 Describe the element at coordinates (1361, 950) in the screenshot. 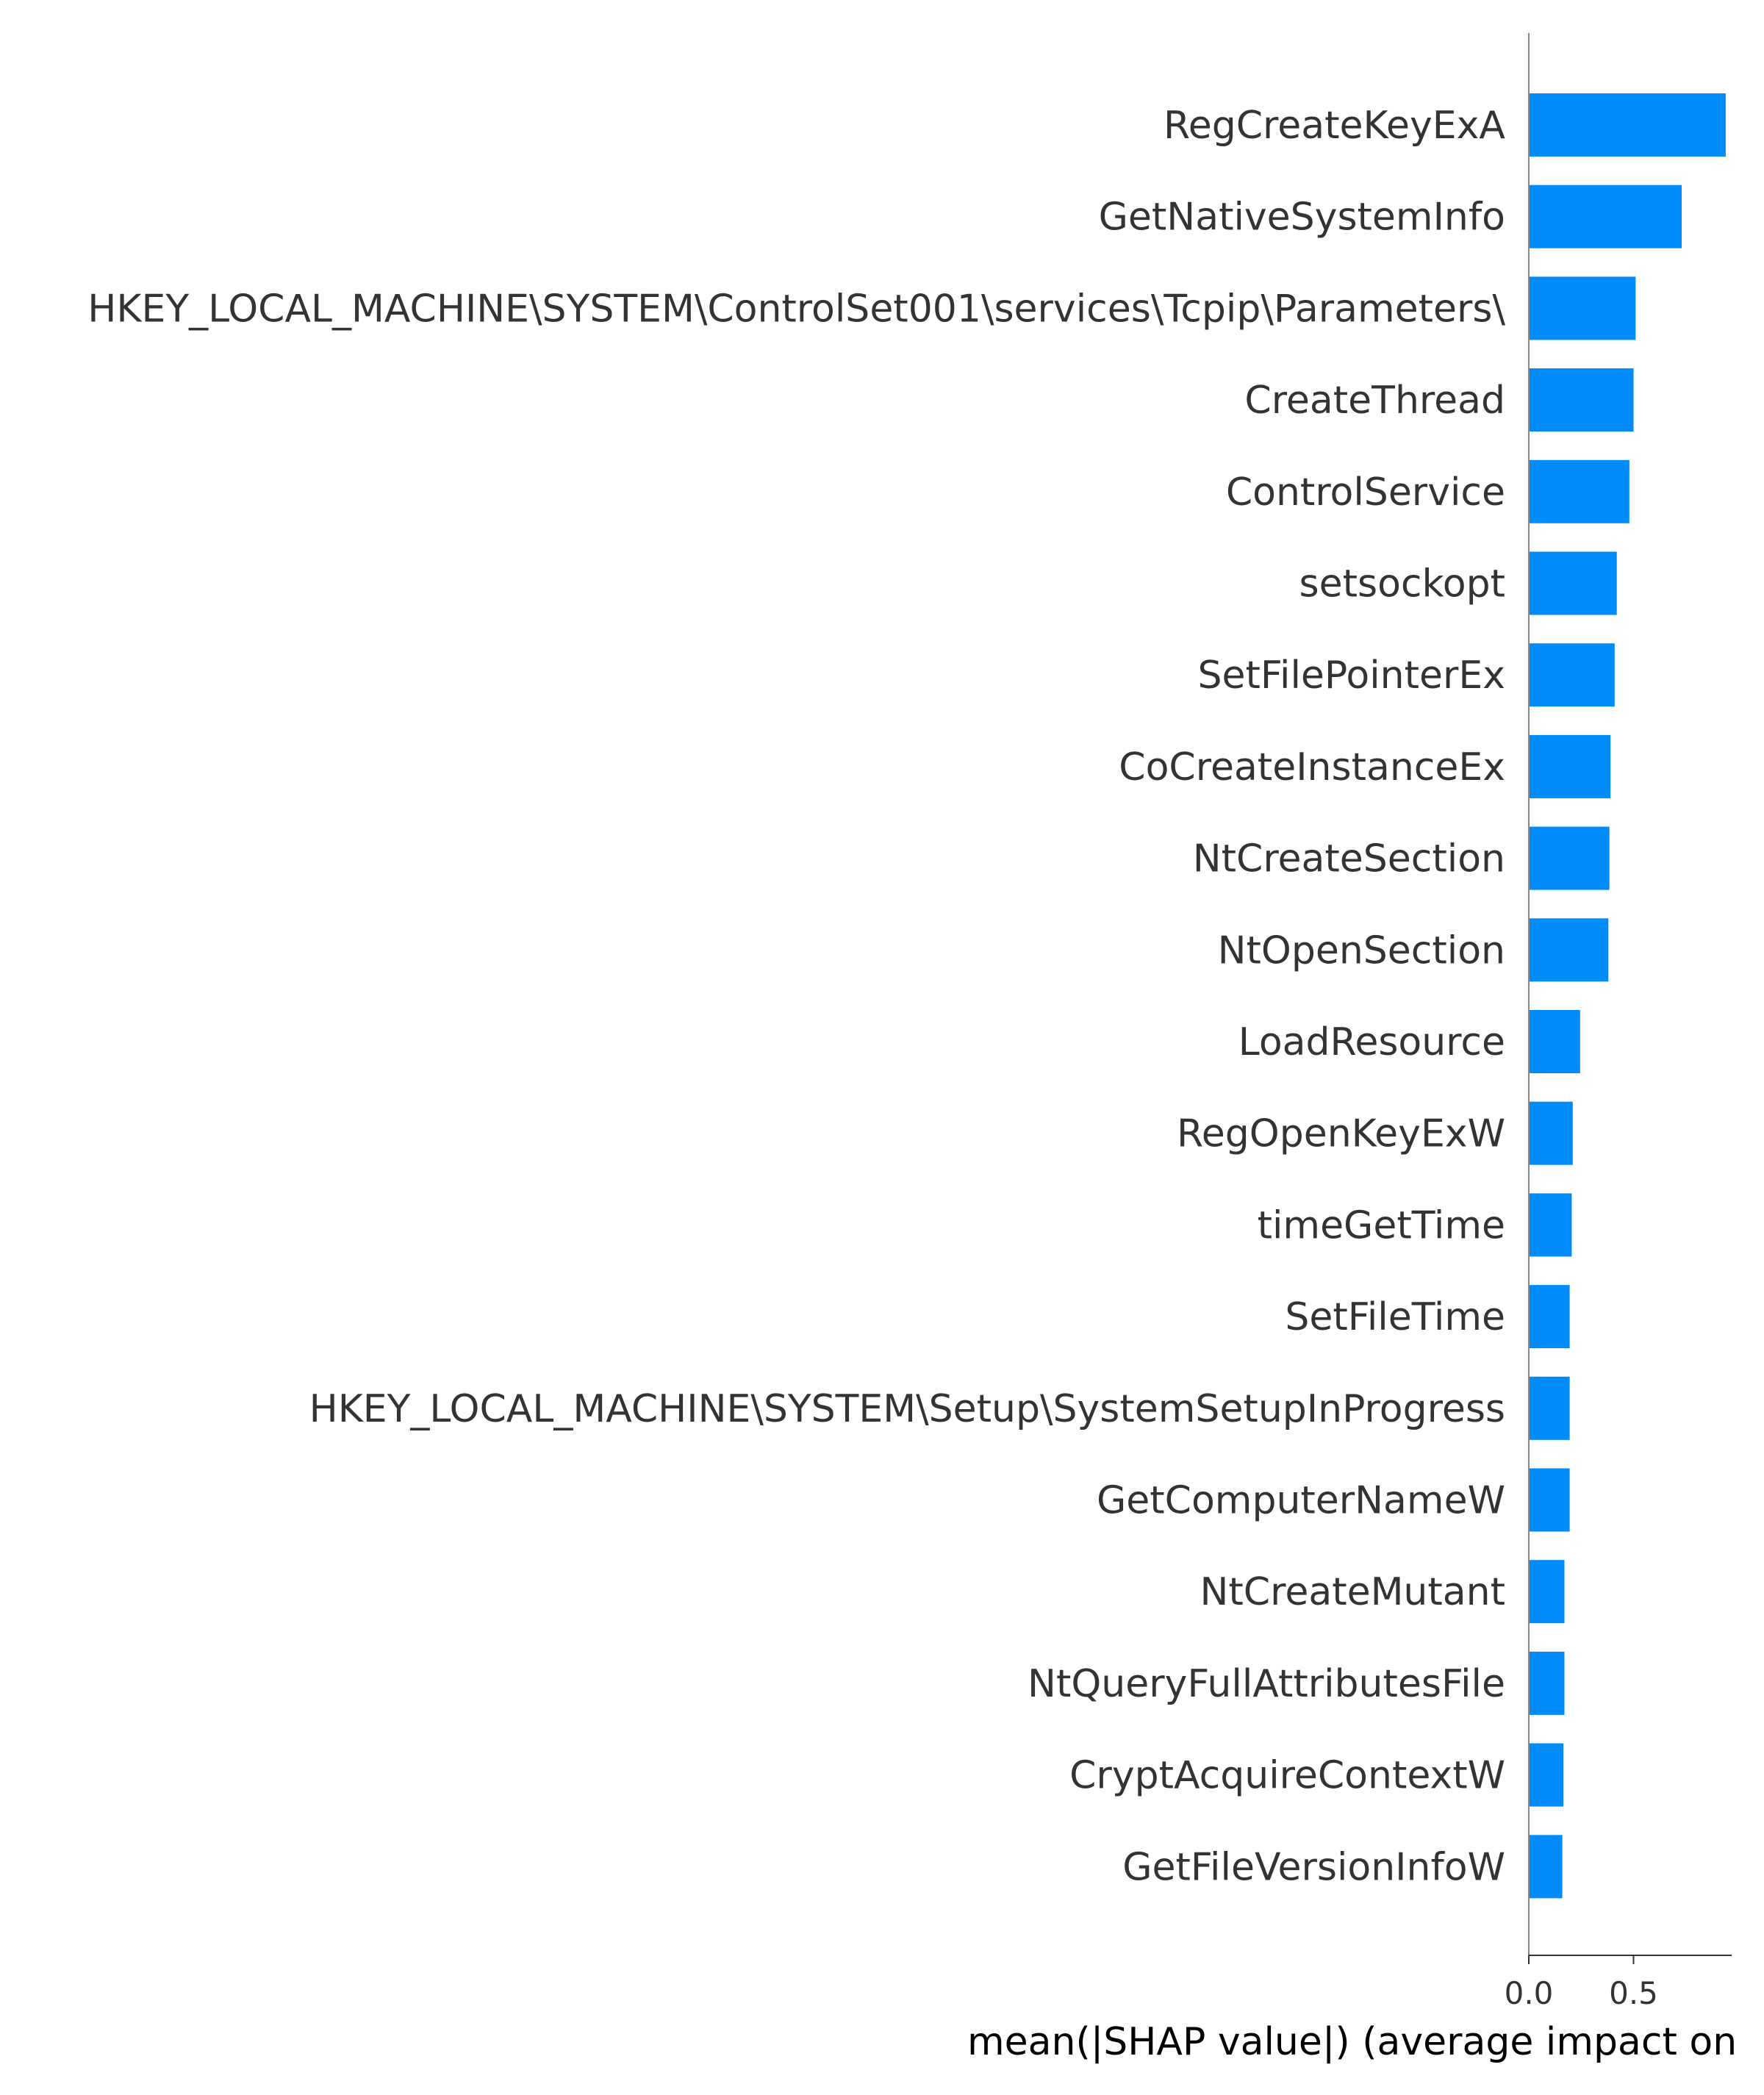

I see `y-tick-label: NtOpenSection` at that location.